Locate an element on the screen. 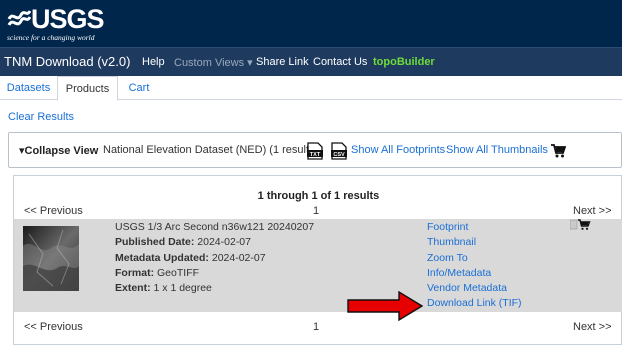 Image resolution: width=622 pixels, height=347 pixels. nav-topobuilder: topoBuilder is located at coordinates (404, 62).